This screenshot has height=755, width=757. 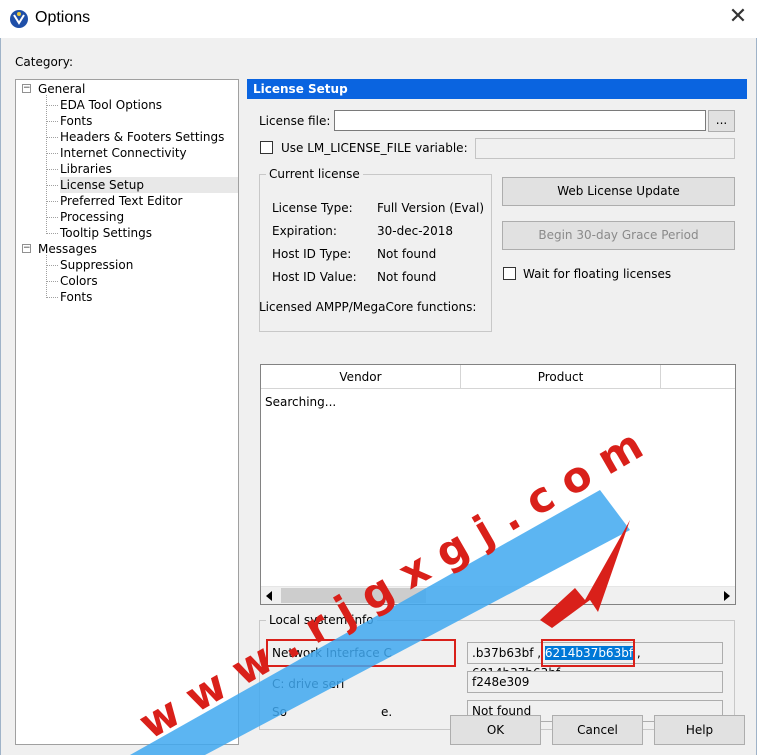 I want to click on current-license-title: Current license, so click(x=314, y=174).